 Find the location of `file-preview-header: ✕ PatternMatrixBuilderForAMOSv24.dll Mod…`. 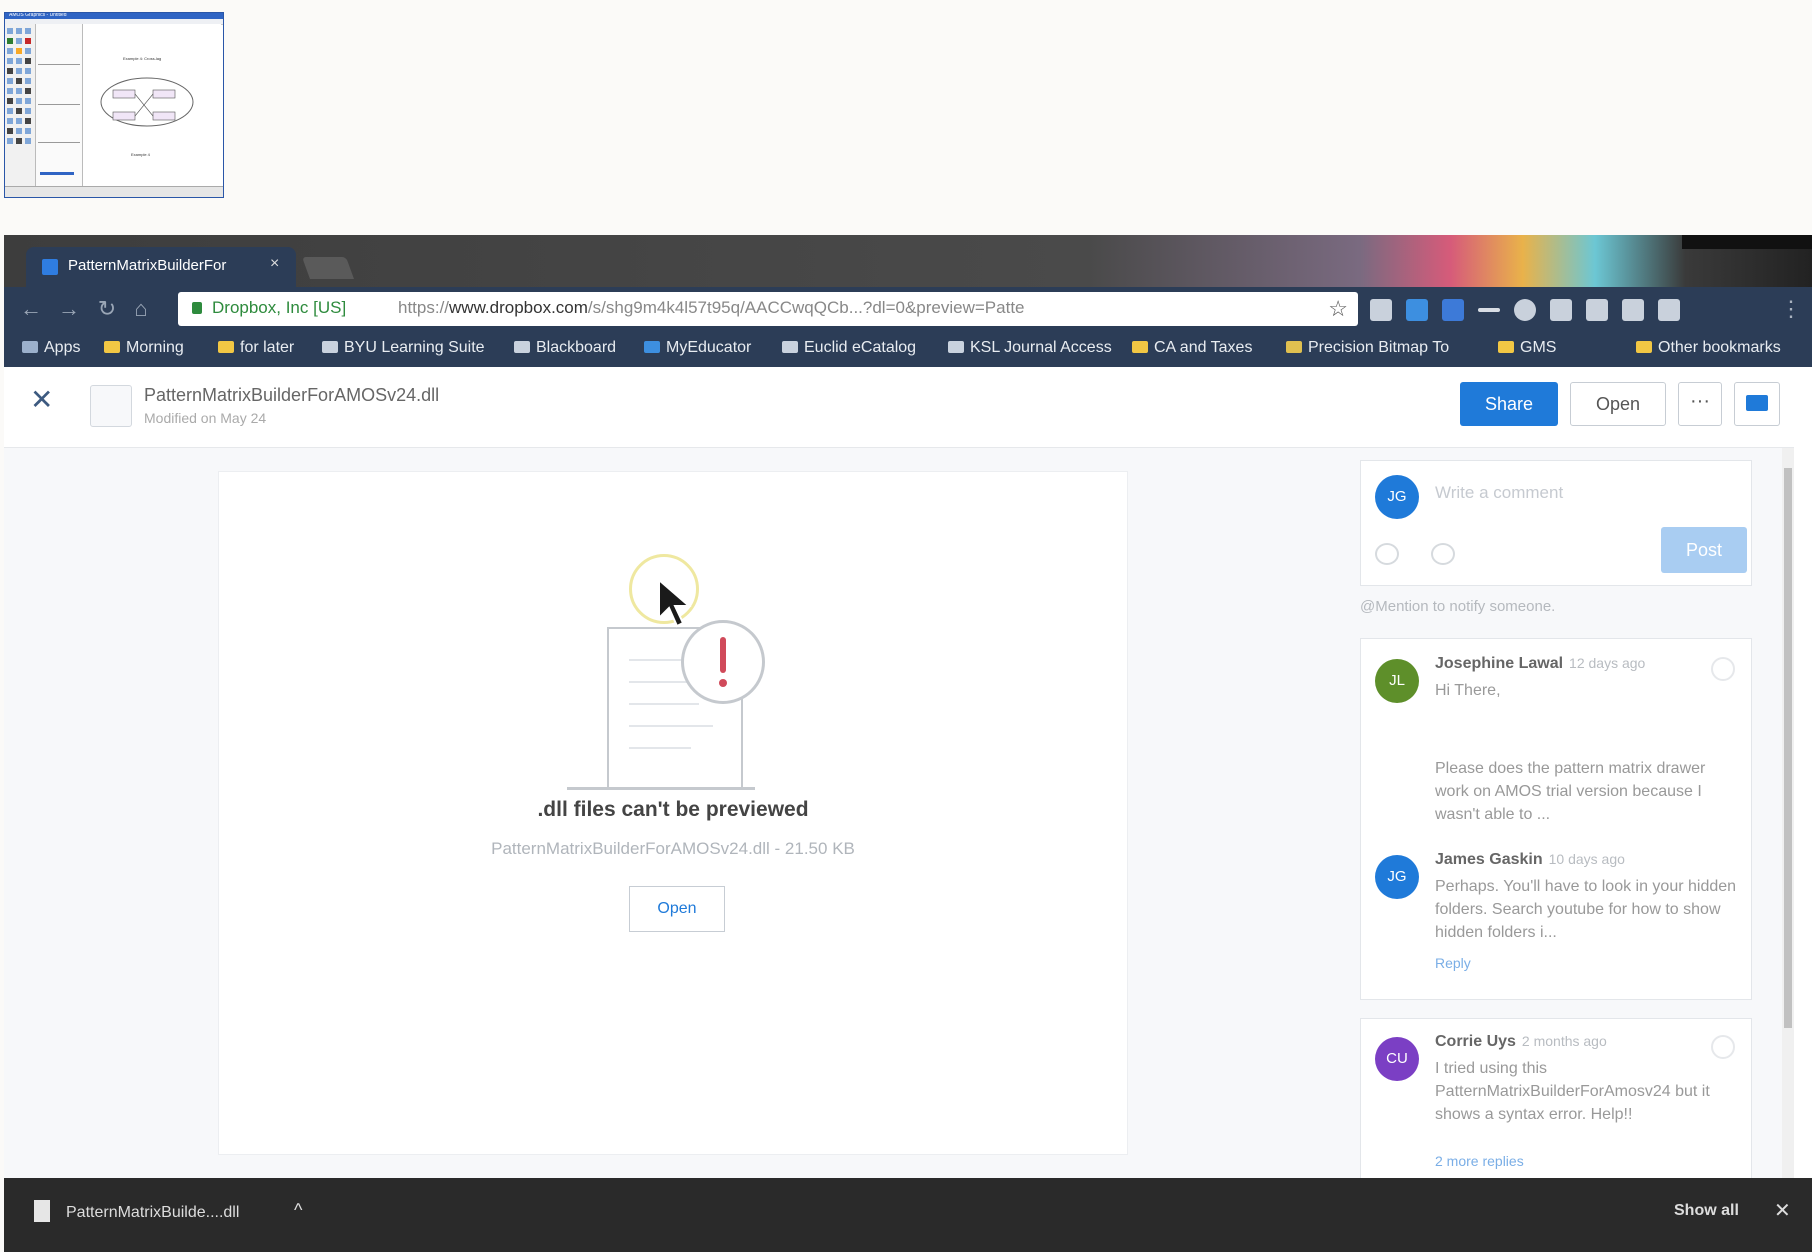

file-preview-header: ✕ PatternMatrixBuilderForAMOSv24.dll Mod… is located at coordinates (899, 407).